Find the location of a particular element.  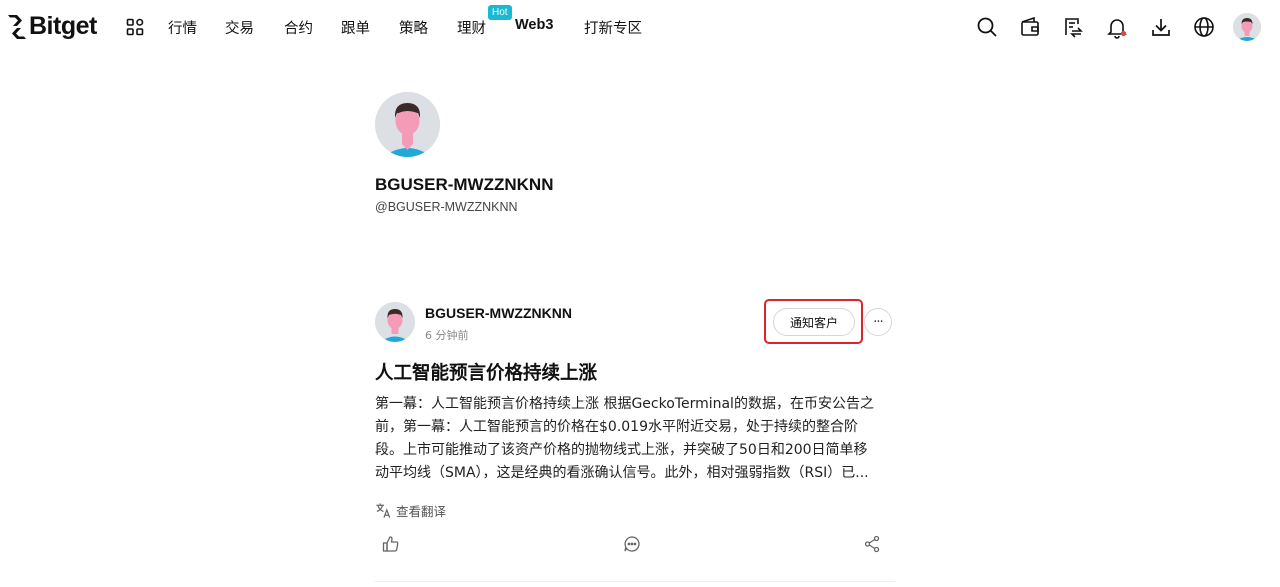

apps-grid-icon is located at coordinates (135, 27).